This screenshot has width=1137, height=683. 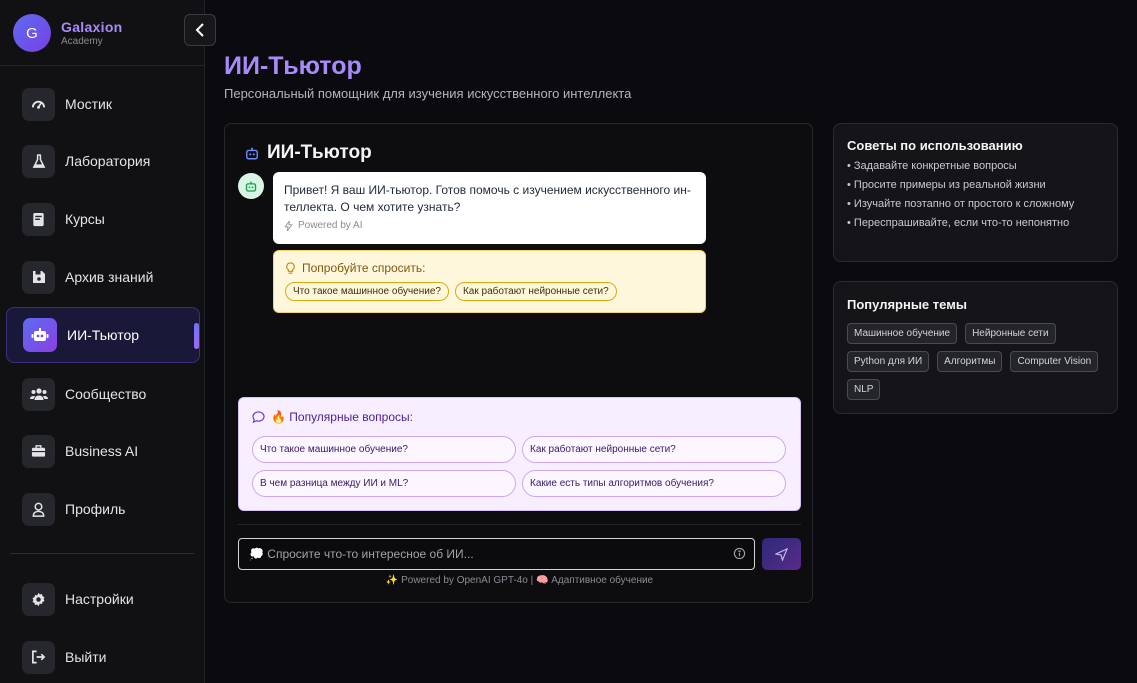 I want to click on topic-tag: Алгоритмы, so click(x=970, y=361).